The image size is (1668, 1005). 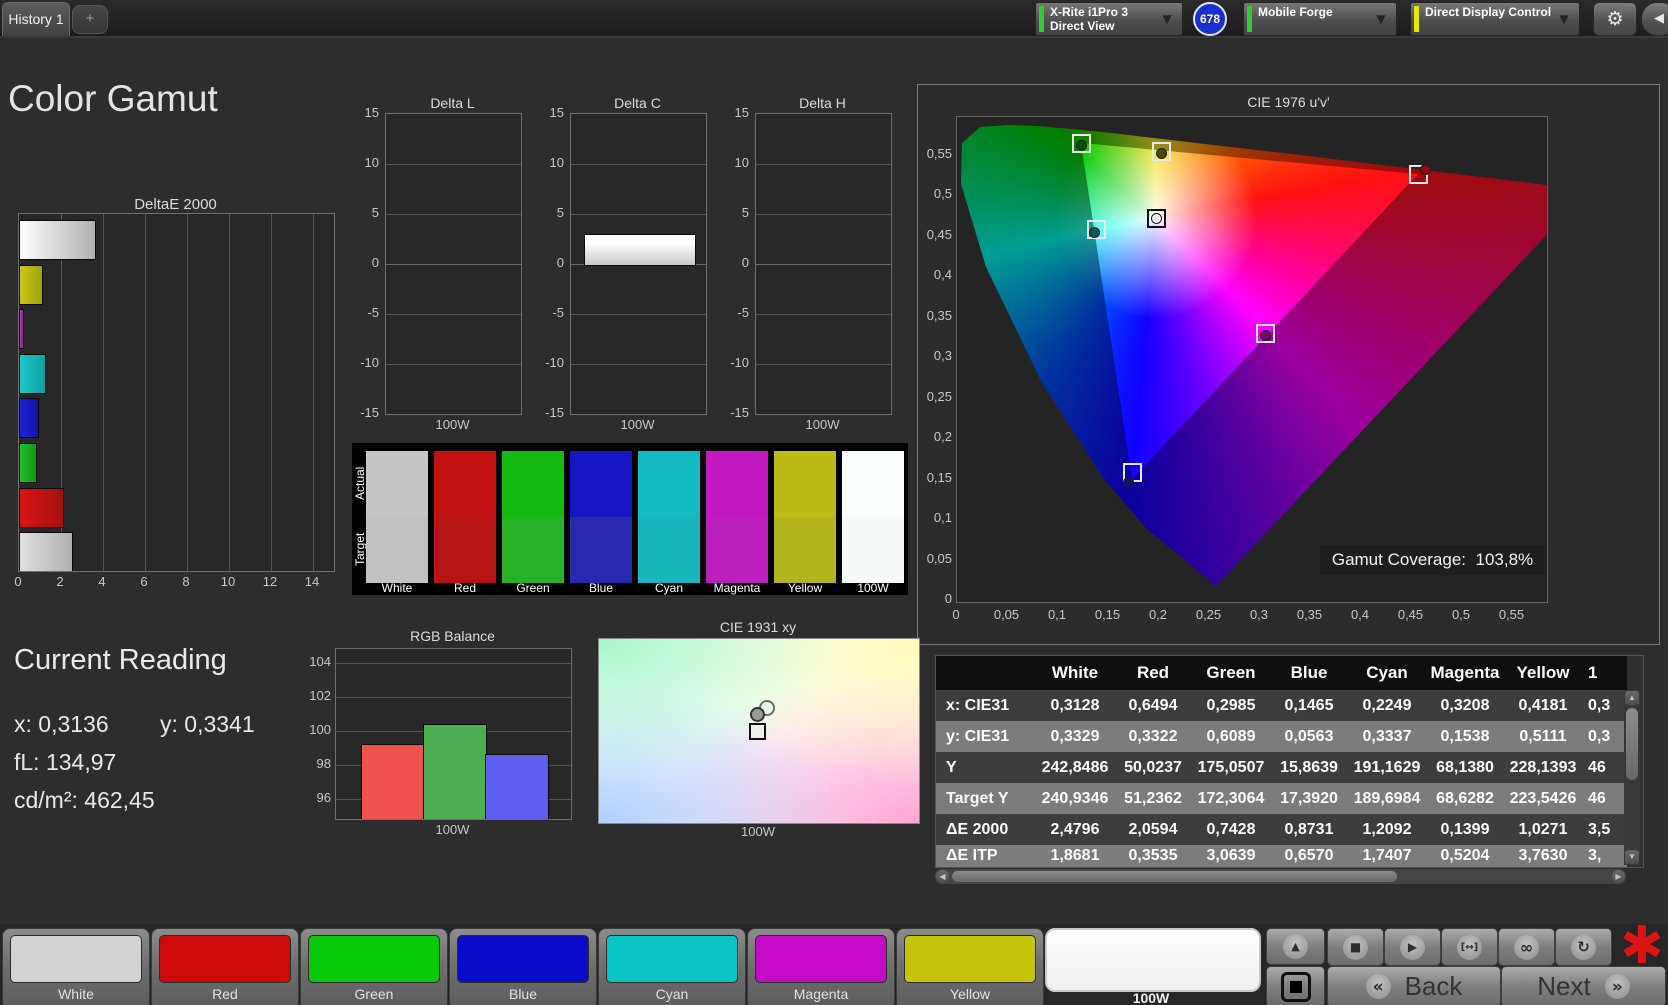 What do you see at coordinates (32, 374) in the screenshot?
I see `deltae-bar-cyan` at bounding box center [32, 374].